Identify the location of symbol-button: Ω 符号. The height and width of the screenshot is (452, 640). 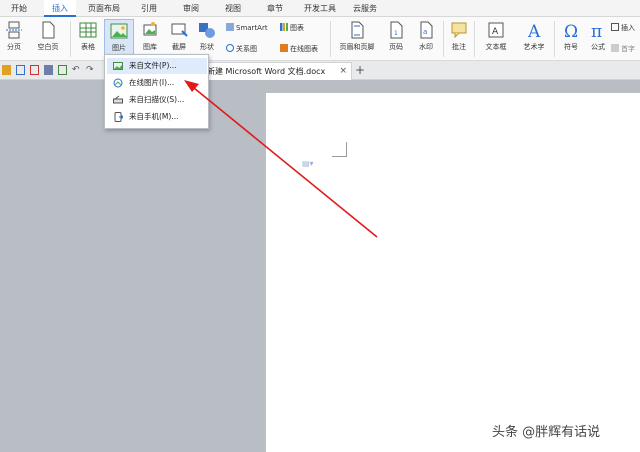
(571, 39).